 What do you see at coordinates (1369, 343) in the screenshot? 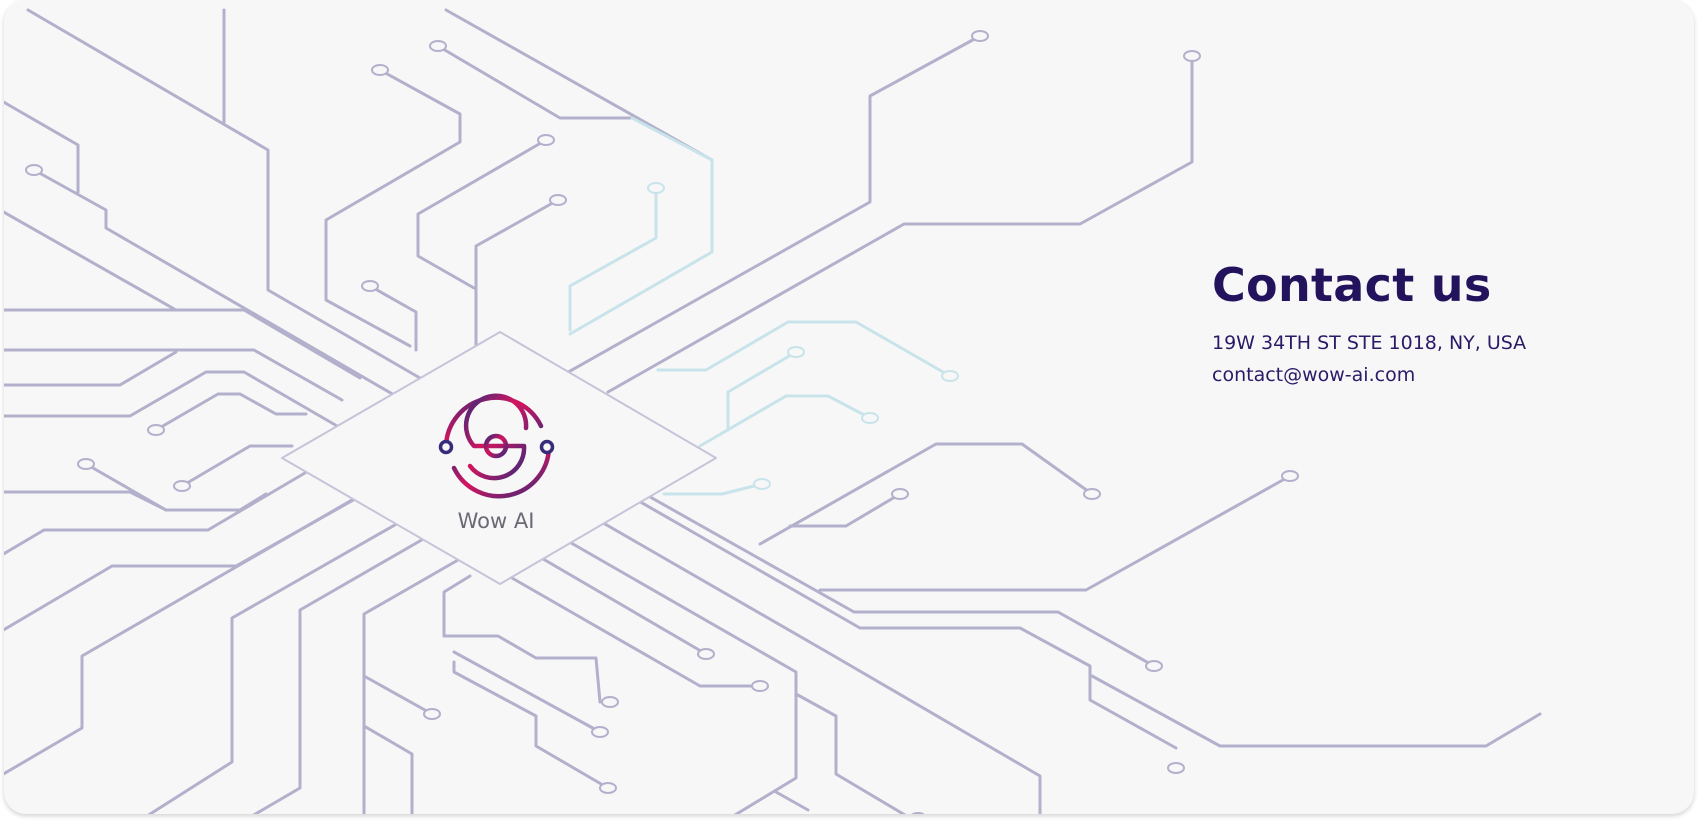
I see `address-text: 19W 34TH ST STE 1018, NY, USA` at bounding box center [1369, 343].